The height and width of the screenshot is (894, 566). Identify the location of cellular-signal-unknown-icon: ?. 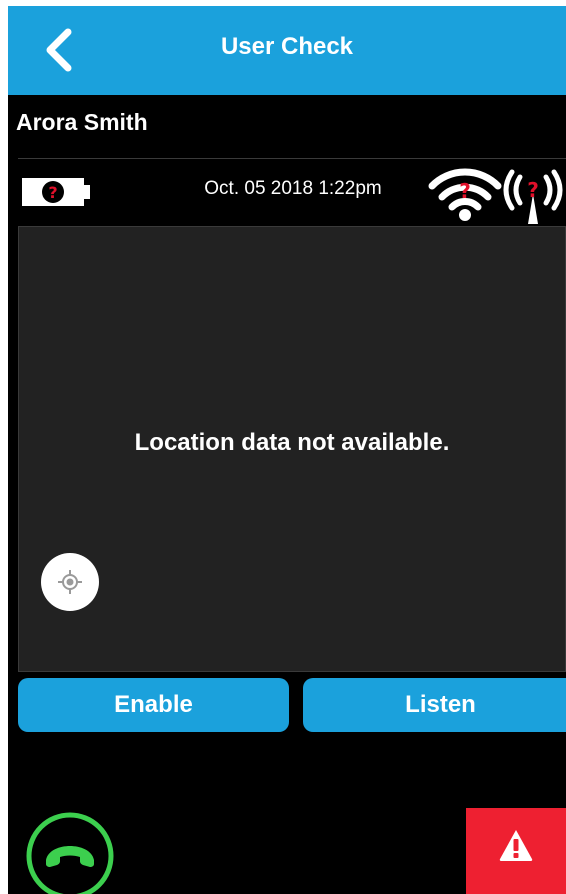
(533, 195).